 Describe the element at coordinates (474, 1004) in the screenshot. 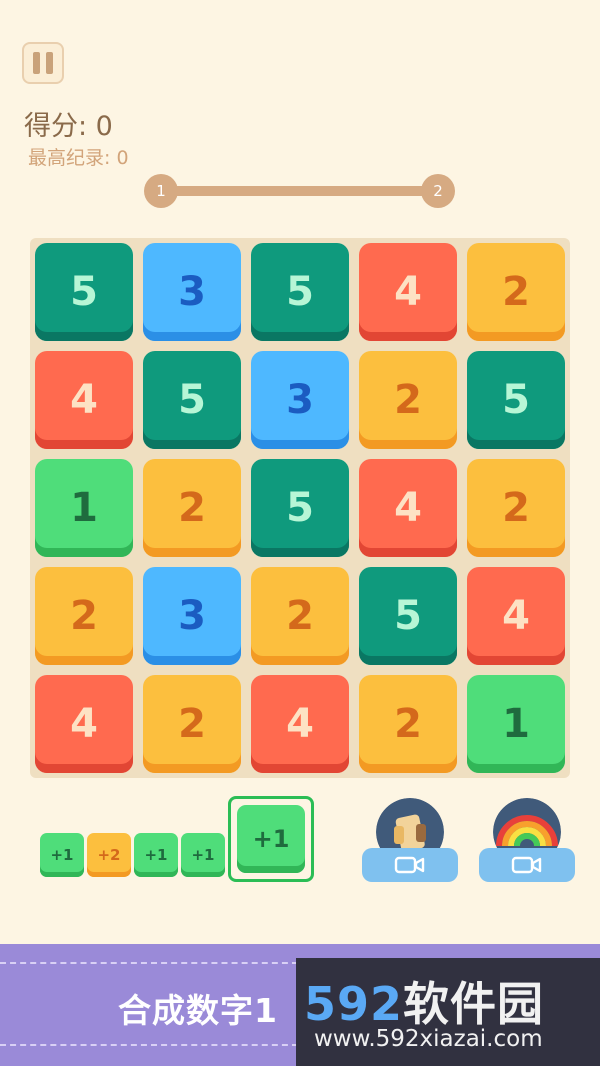

I see `watermark-text: 软件园` at that location.